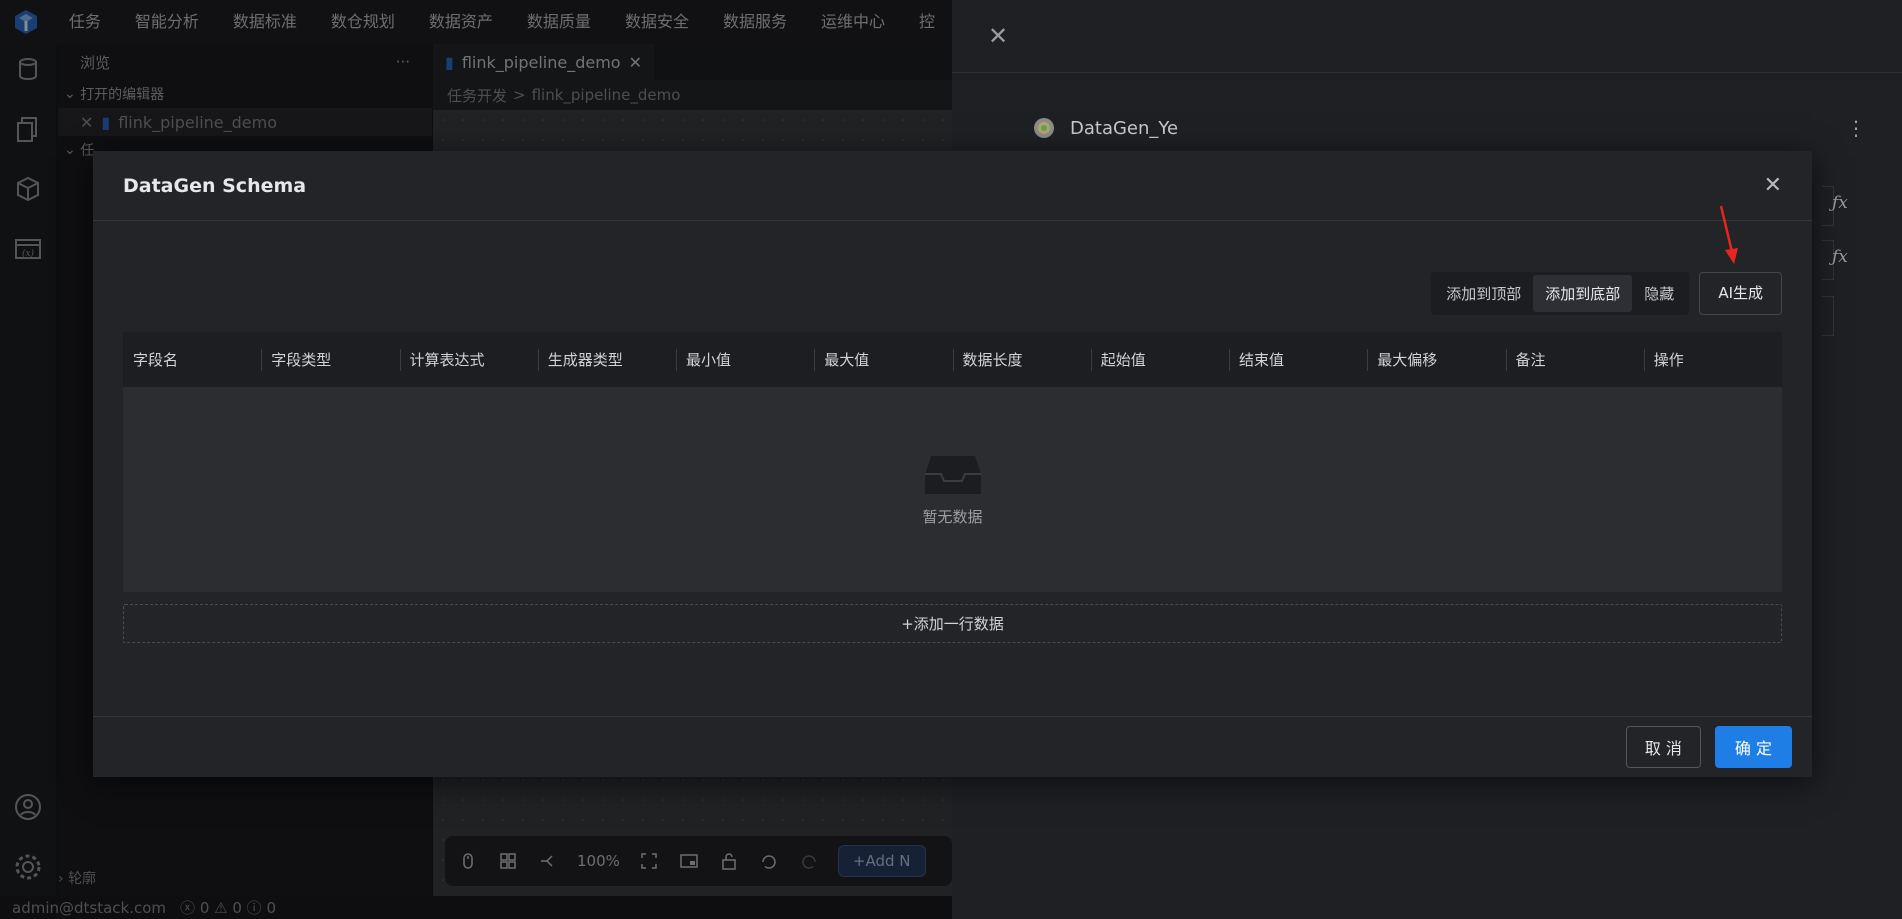 Image resolution: width=1902 pixels, height=919 pixels. I want to click on column-header-max: 最大值, so click(883, 360).